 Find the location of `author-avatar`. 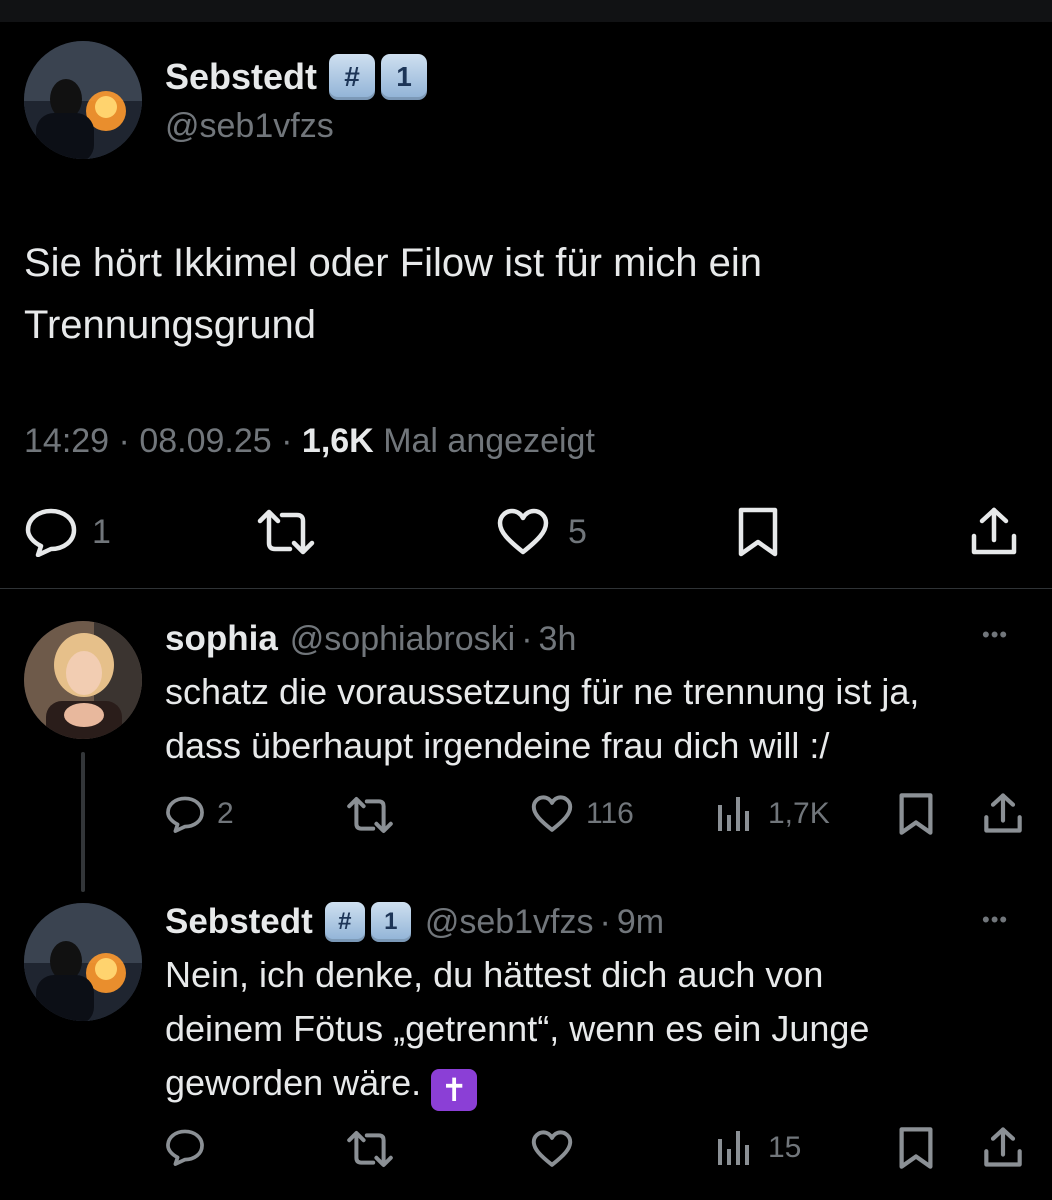

author-avatar is located at coordinates (83, 100).